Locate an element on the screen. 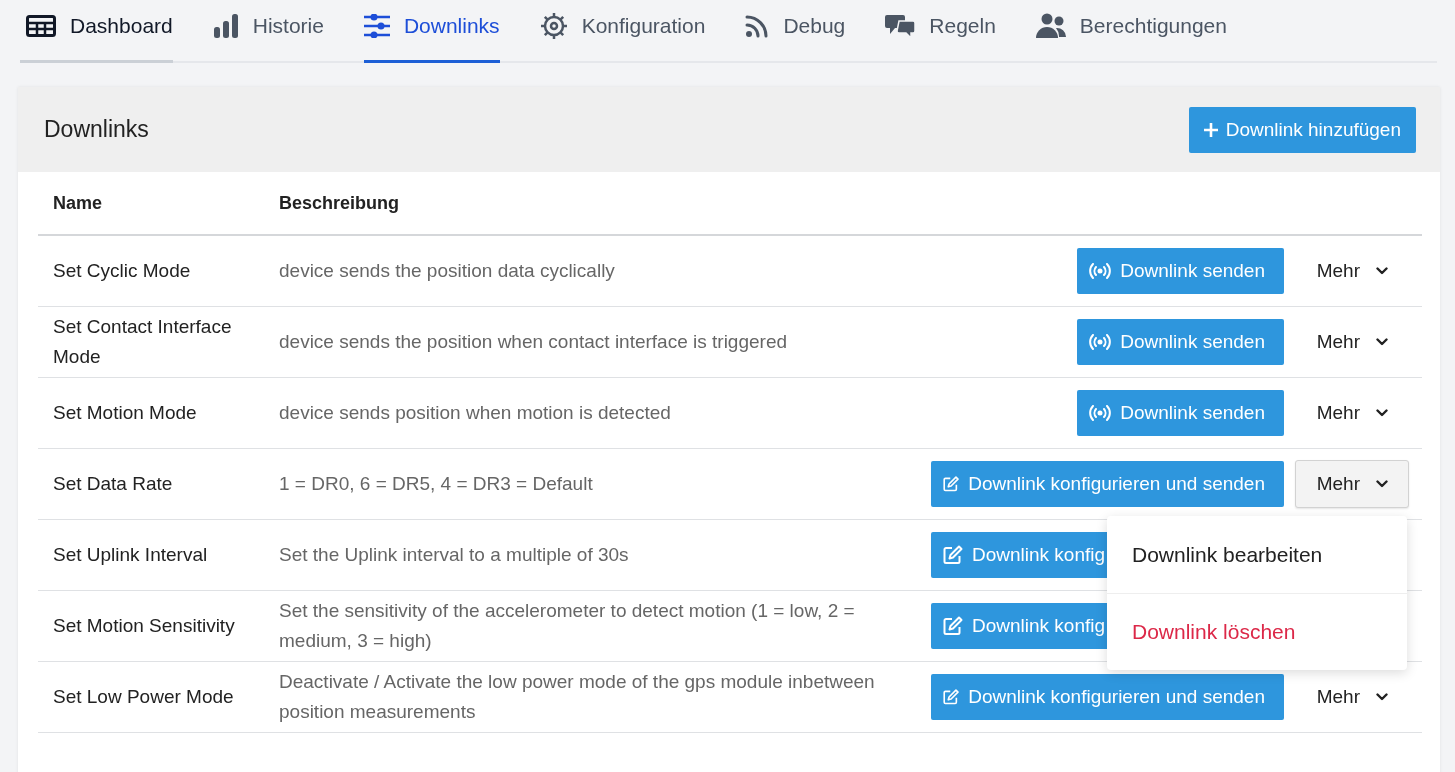  card-title: Downlinks is located at coordinates (96, 129).